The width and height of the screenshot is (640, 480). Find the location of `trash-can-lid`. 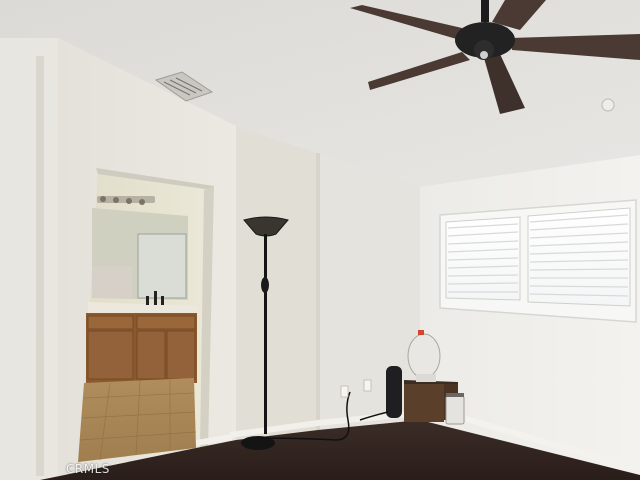

trash-can-lid is located at coordinates (455, 395).